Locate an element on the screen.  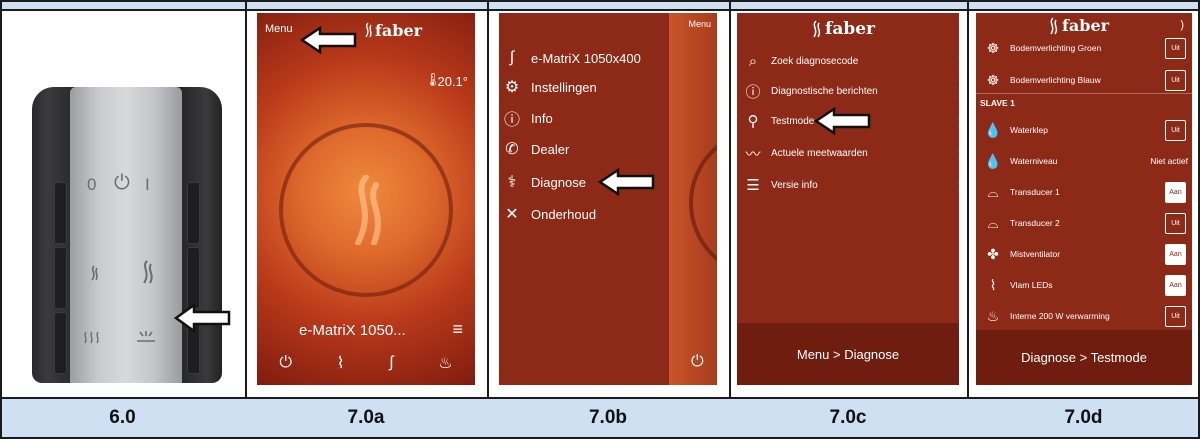
figure-label: 7.0b is located at coordinates (608, 417).